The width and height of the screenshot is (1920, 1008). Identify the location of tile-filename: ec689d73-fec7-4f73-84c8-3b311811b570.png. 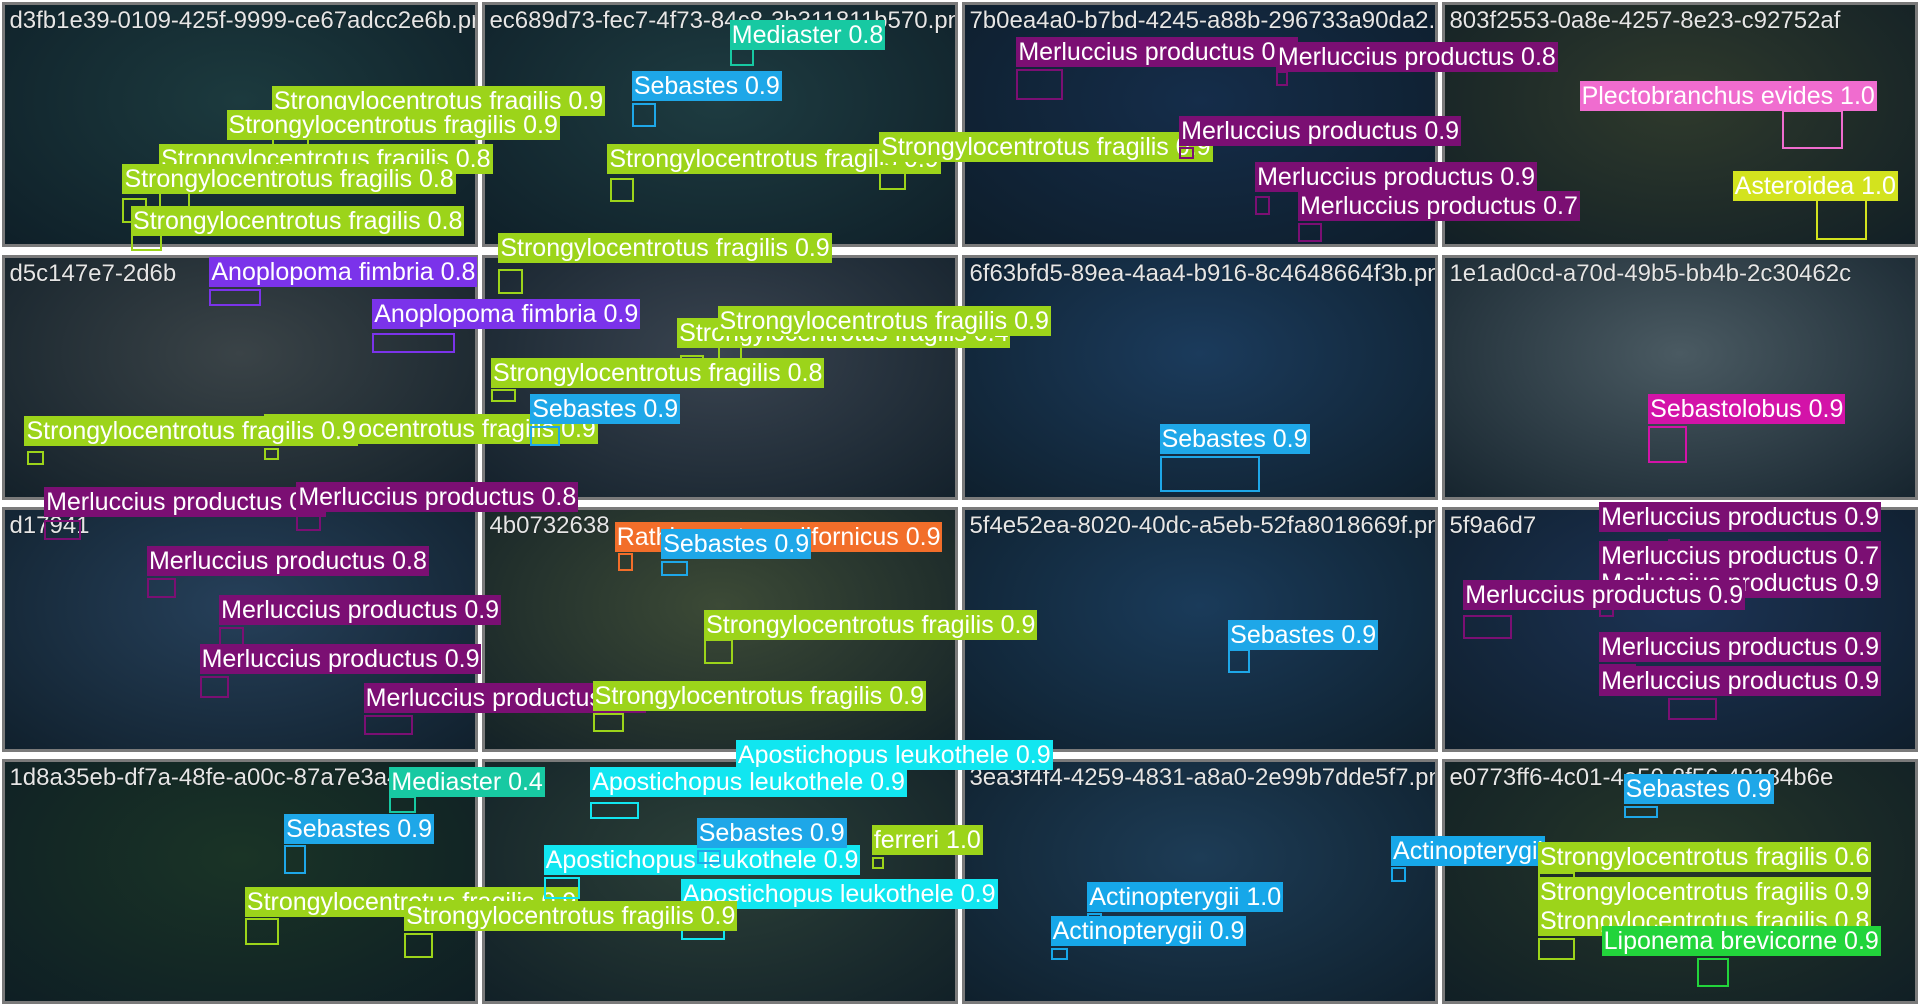
(723, 21).